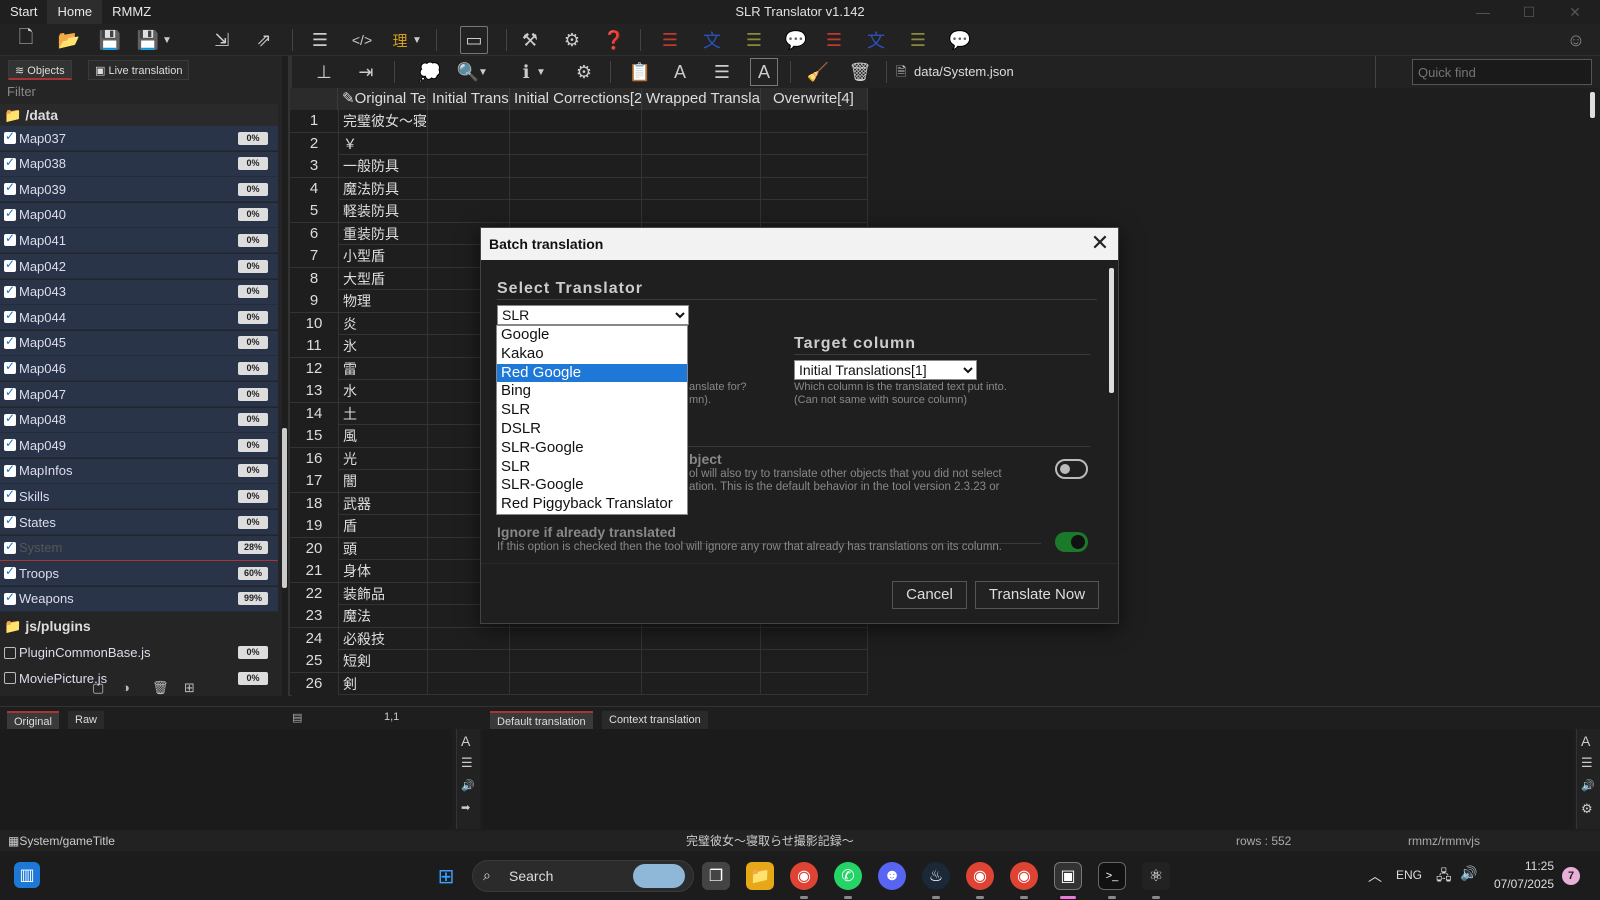 The height and width of the screenshot is (900, 1600). Describe the element at coordinates (139, 241) in the screenshot. I see `tree-item: Map041 0%` at that location.